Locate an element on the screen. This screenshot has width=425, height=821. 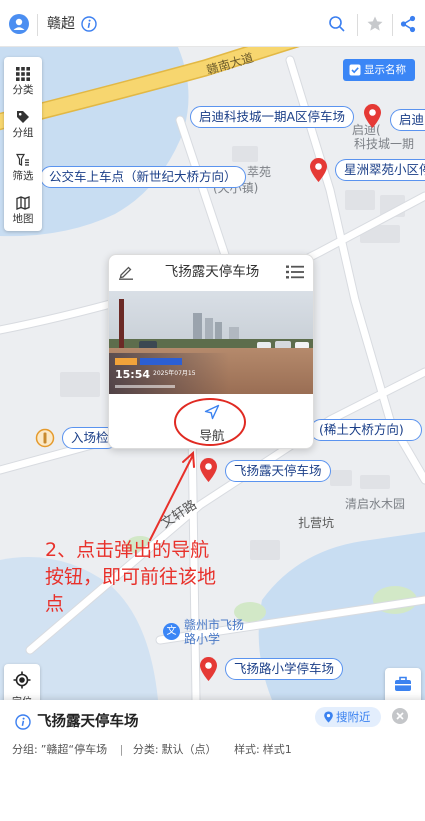
side-item-label: 地图 is located at coordinates (23, 219).